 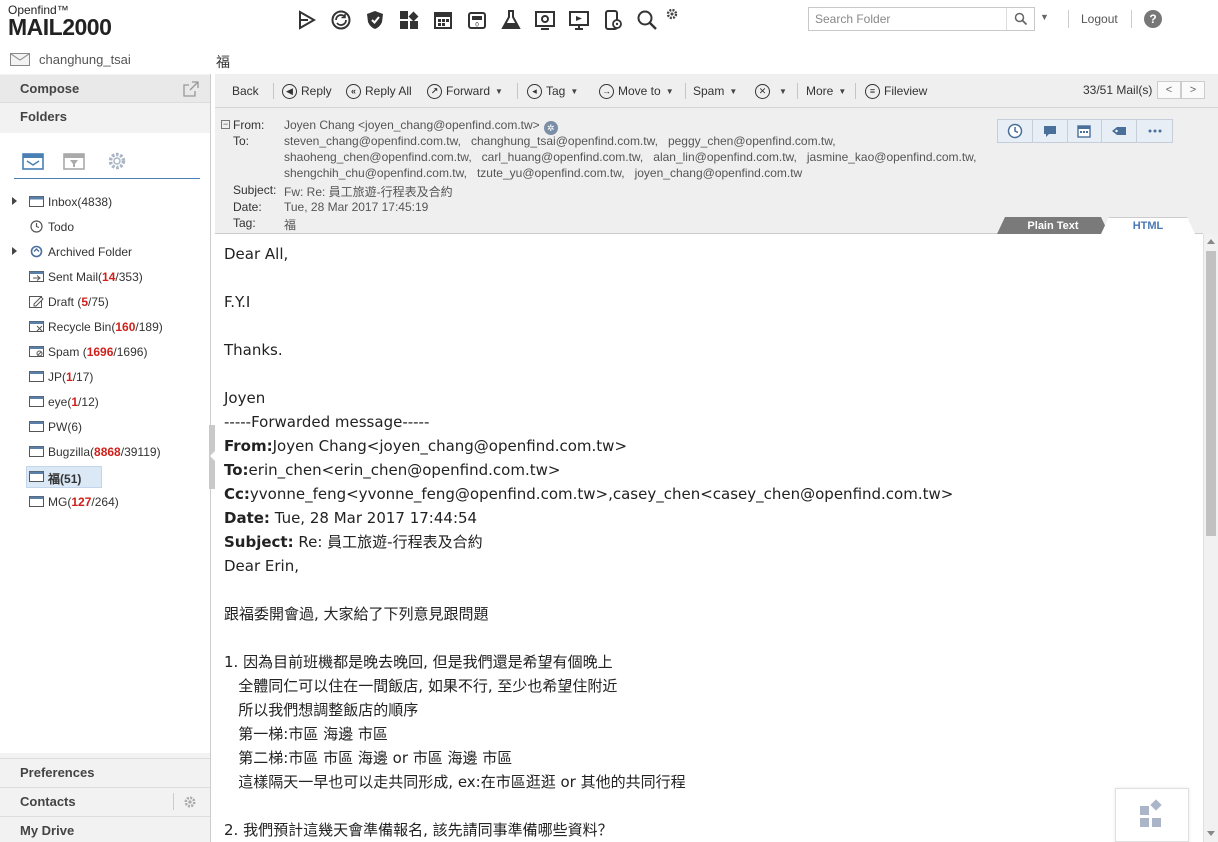 I want to click on previous-mail-button: <, so click(x=1169, y=90).